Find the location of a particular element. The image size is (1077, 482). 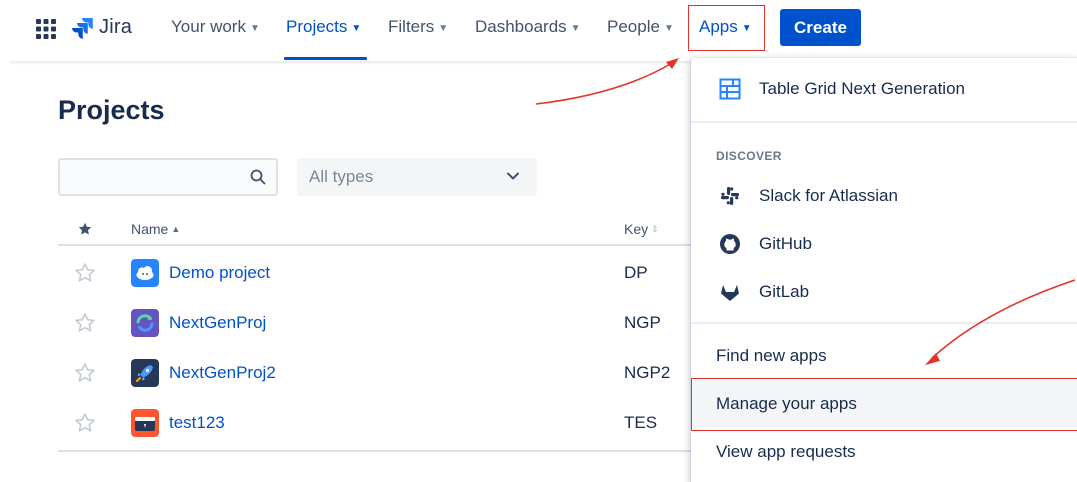

table-row: Demo project DP is located at coordinates (408, 273).